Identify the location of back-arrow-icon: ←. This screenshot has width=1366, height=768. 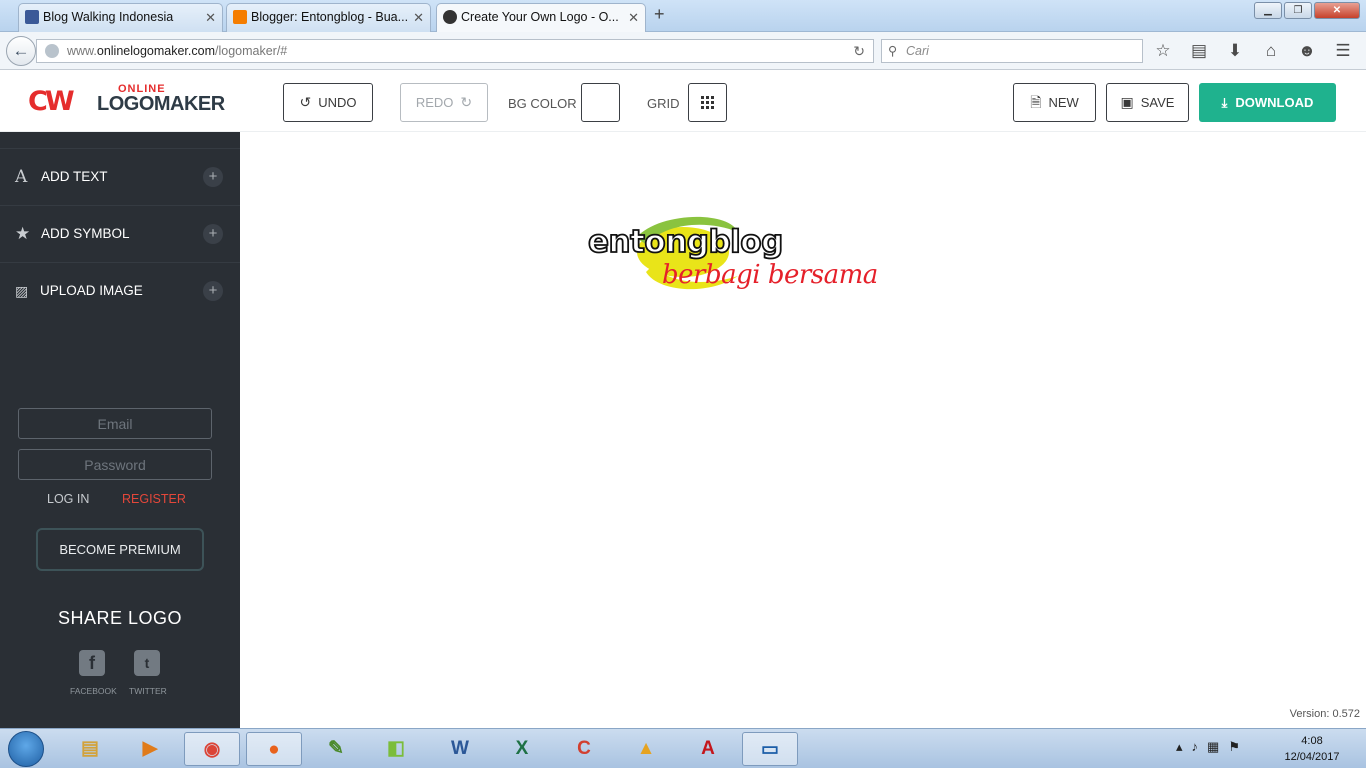
(21, 51).